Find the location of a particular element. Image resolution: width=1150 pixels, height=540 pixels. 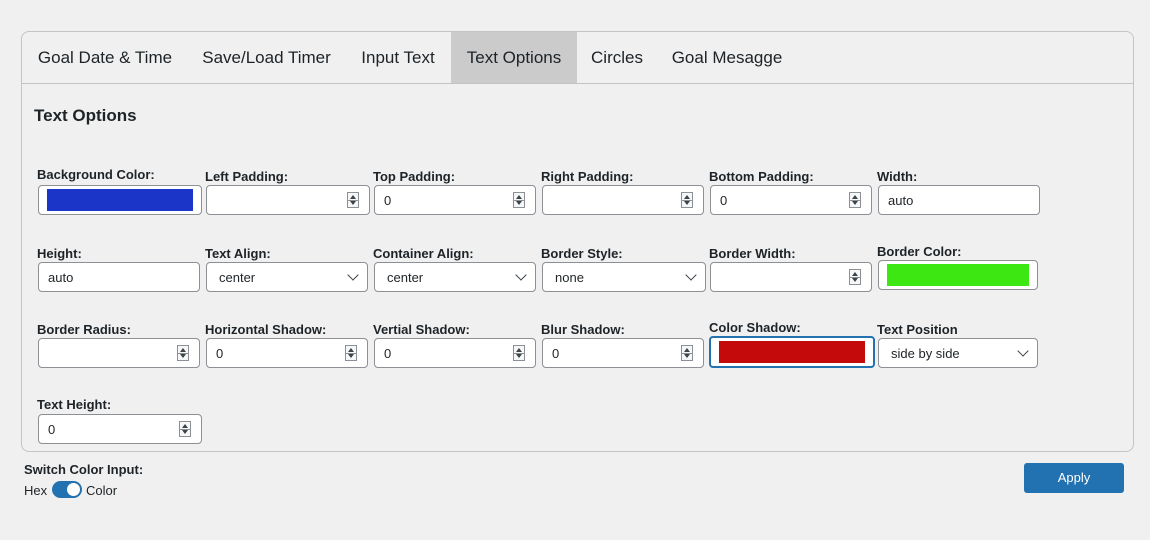

text-position-value: side by side is located at coordinates (925, 353).